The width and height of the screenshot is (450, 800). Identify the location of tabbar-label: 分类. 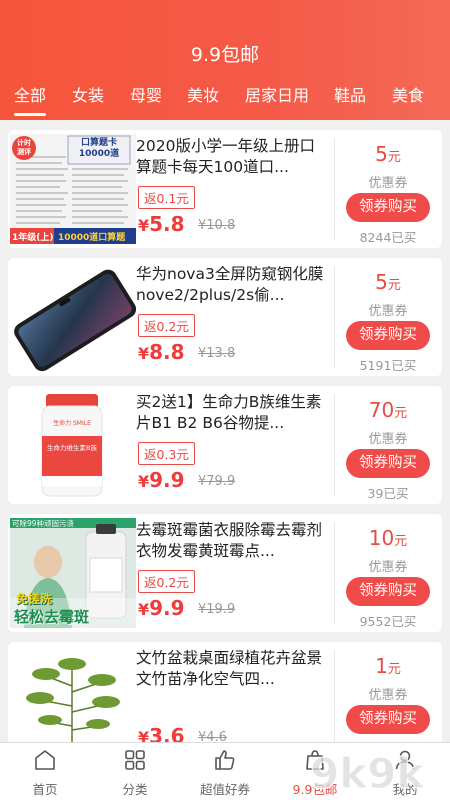
(135, 789).